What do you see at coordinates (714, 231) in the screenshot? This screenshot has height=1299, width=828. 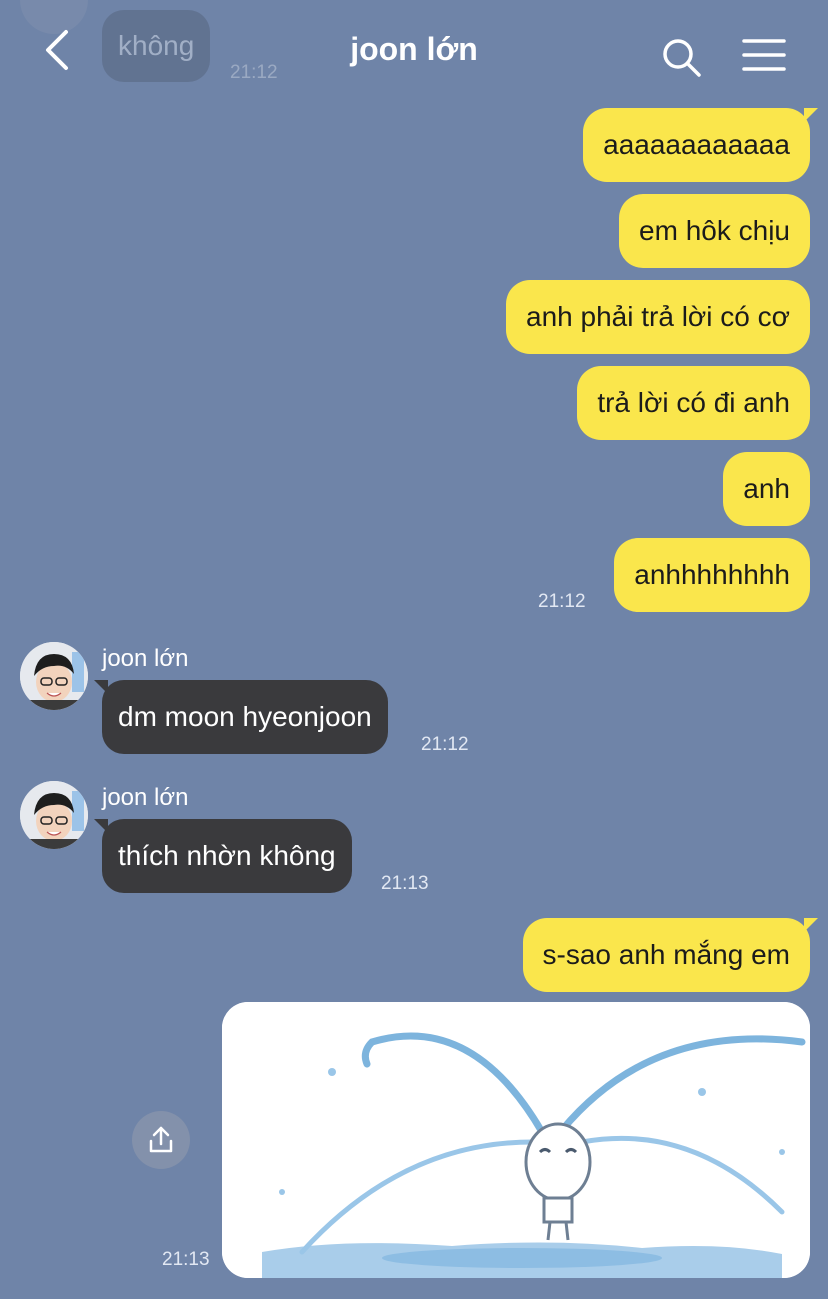 I see `message-bubble-outgoing: em hôk chịu` at bounding box center [714, 231].